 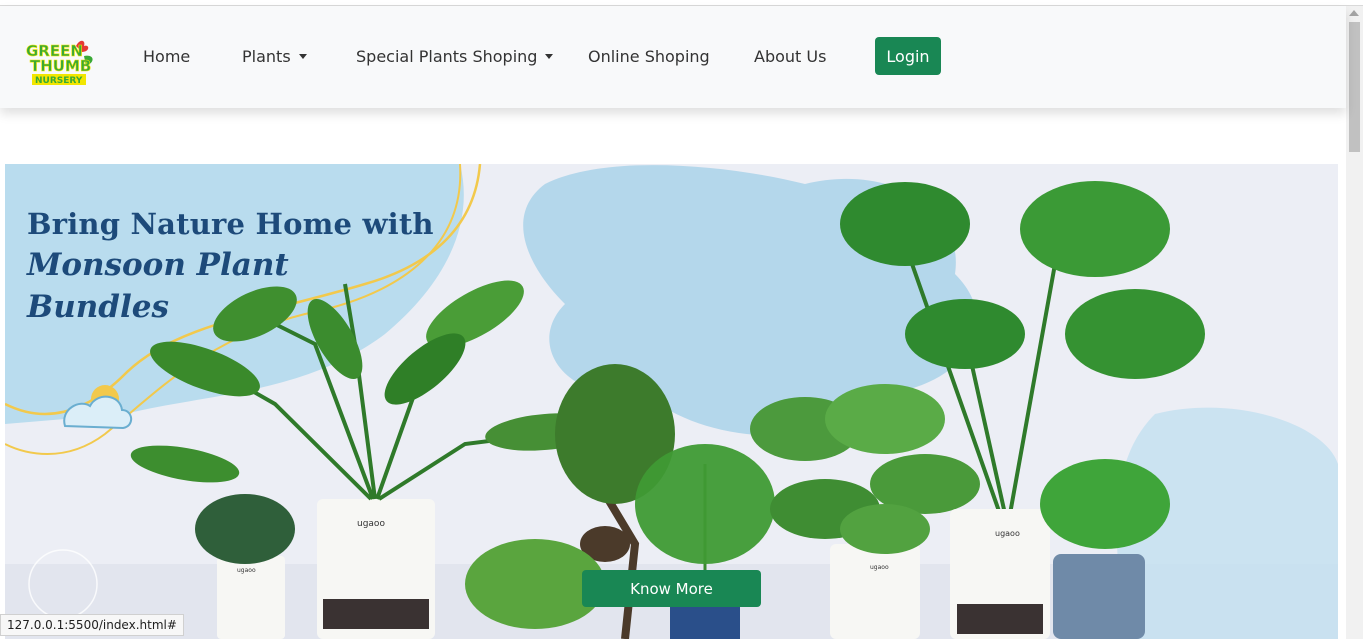 I want to click on logo-graphic: GREEN THUMB NURSERY, so click(x=59, y=63).